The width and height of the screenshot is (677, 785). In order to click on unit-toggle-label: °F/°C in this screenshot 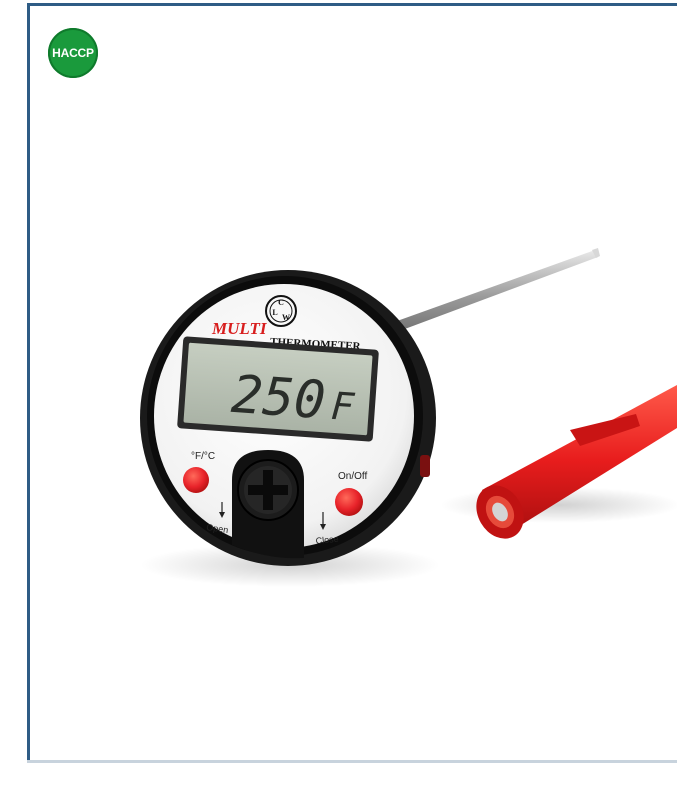, I will do `click(203, 456)`.